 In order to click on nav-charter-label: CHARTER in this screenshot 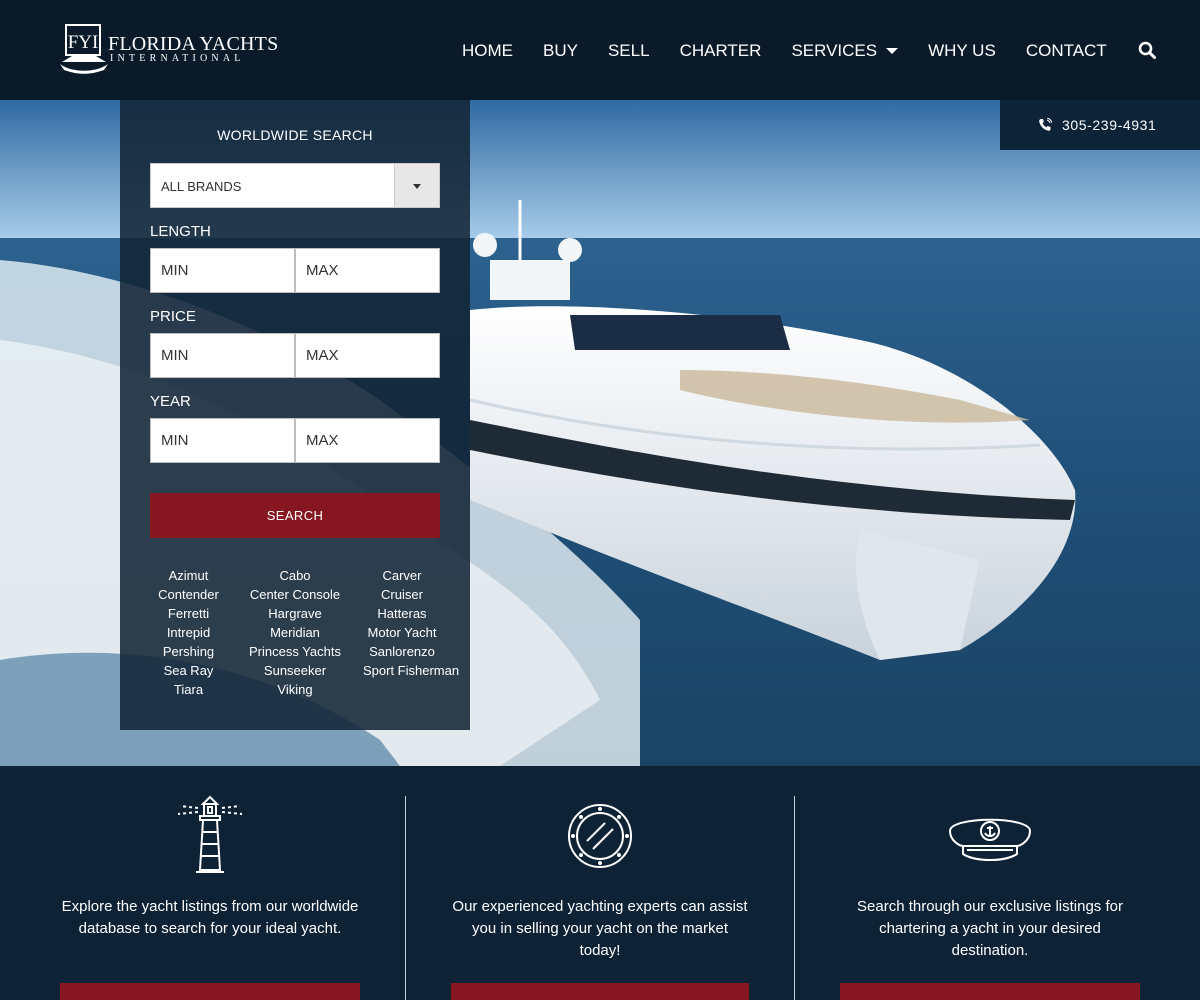, I will do `click(720, 50)`.